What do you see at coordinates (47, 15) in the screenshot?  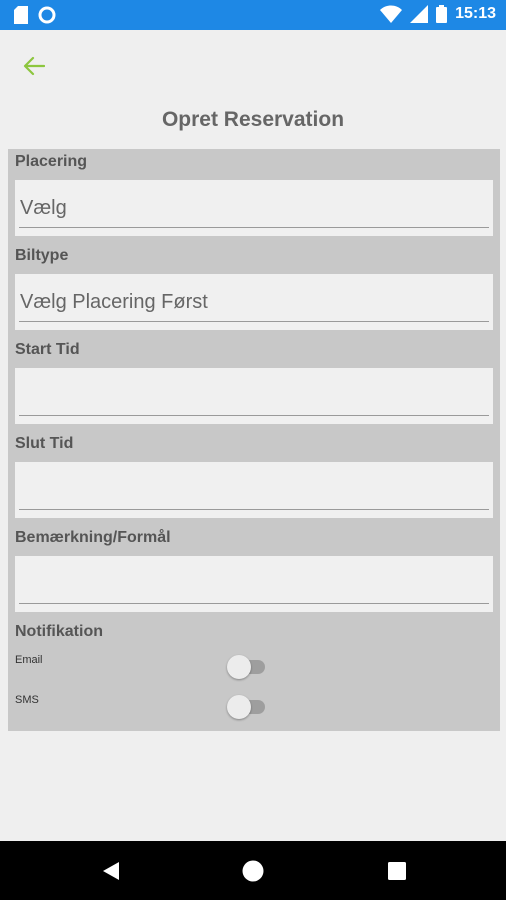 I see `sync-circle-icon` at bounding box center [47, 15].